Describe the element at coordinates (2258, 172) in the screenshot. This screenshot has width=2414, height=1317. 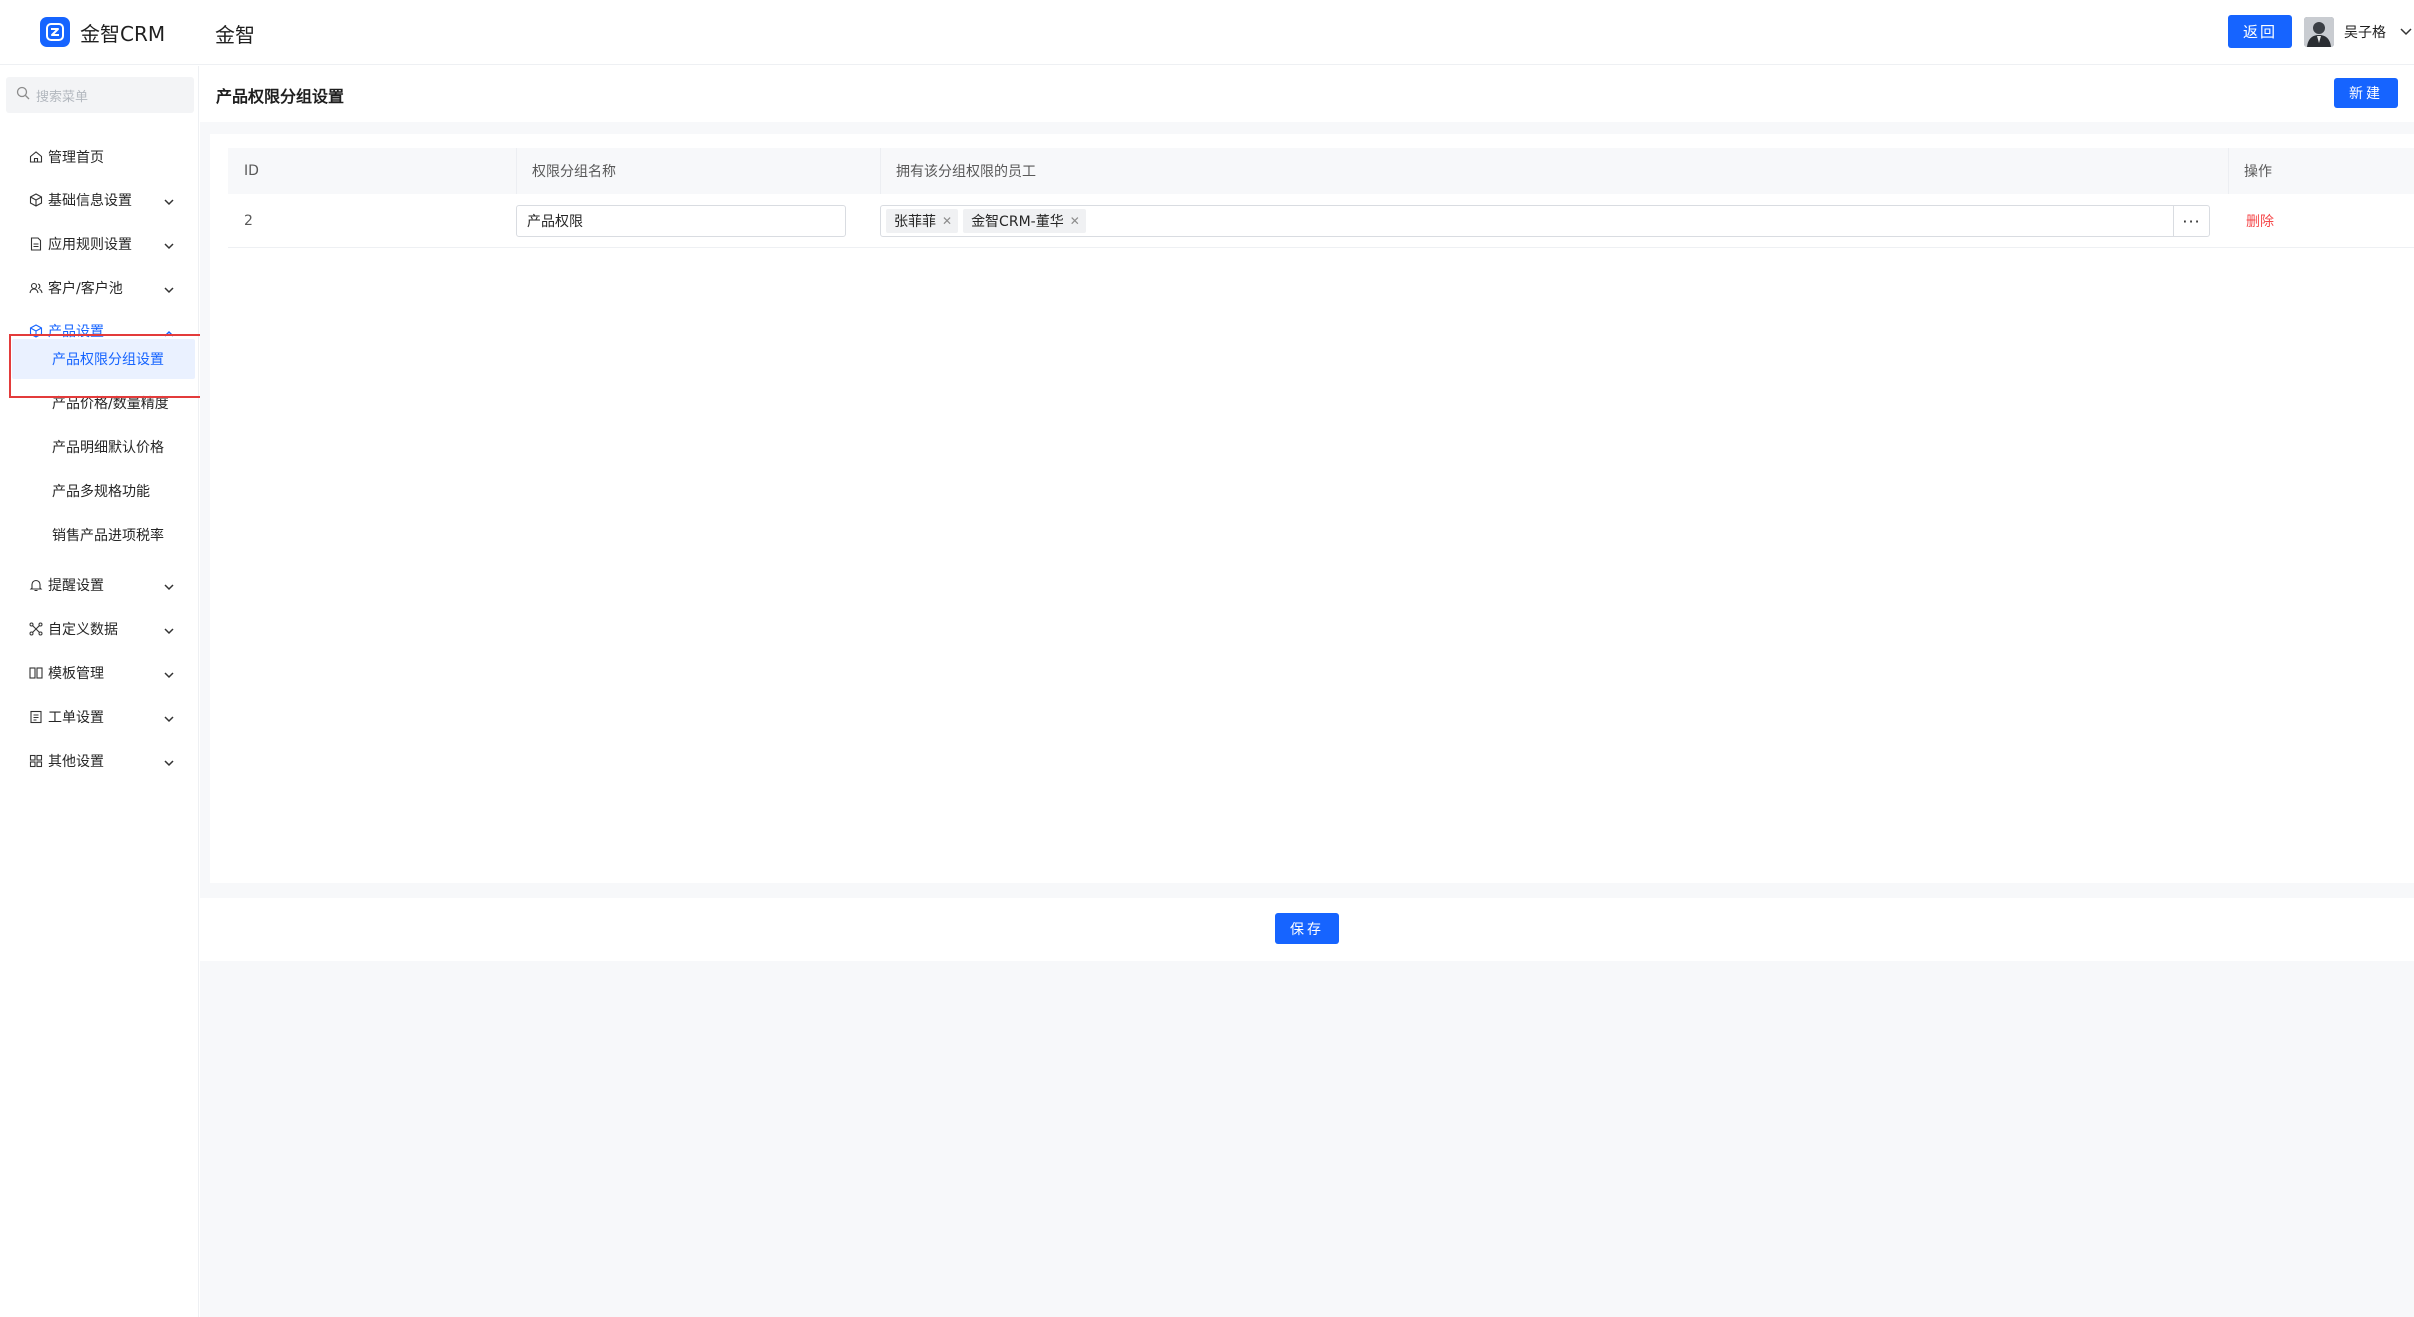
I see `column-header-actions: 操作` at that location.